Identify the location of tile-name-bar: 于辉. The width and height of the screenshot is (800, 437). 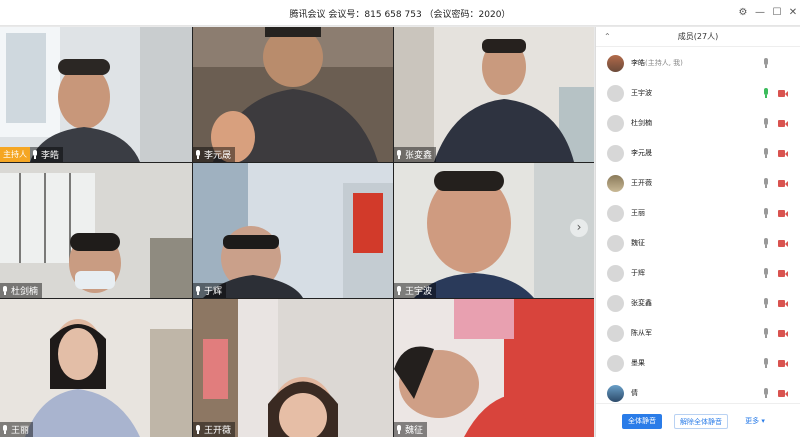
(210, 290).